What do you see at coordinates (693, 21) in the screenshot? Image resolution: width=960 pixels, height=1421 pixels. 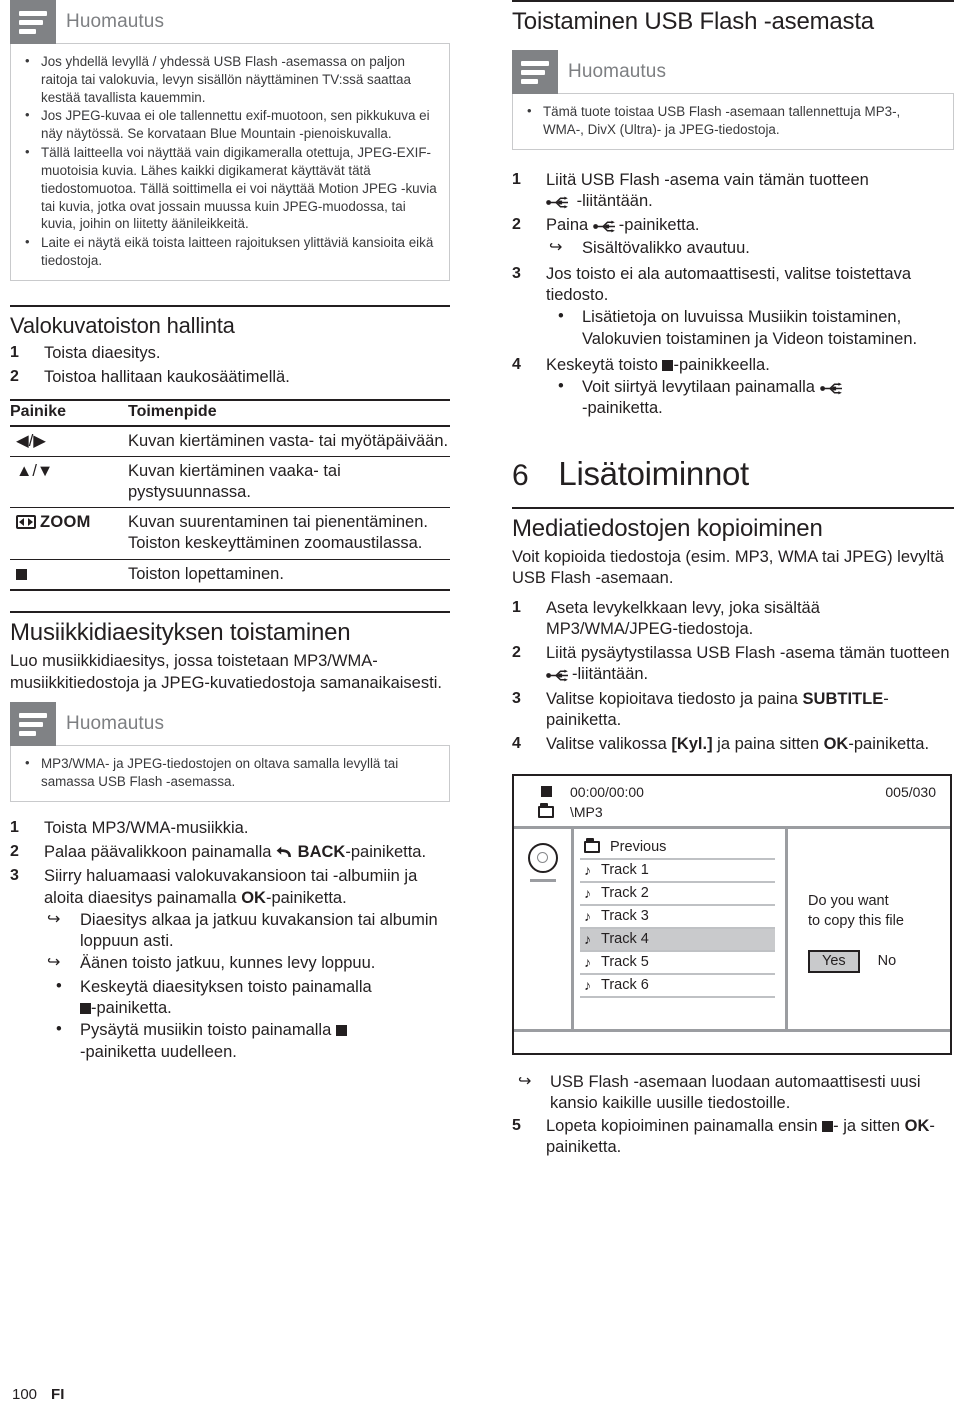 I see `page-title-usb-playback: Toistaminen USB Flash -asemasta` at bounding box center [693, 21].